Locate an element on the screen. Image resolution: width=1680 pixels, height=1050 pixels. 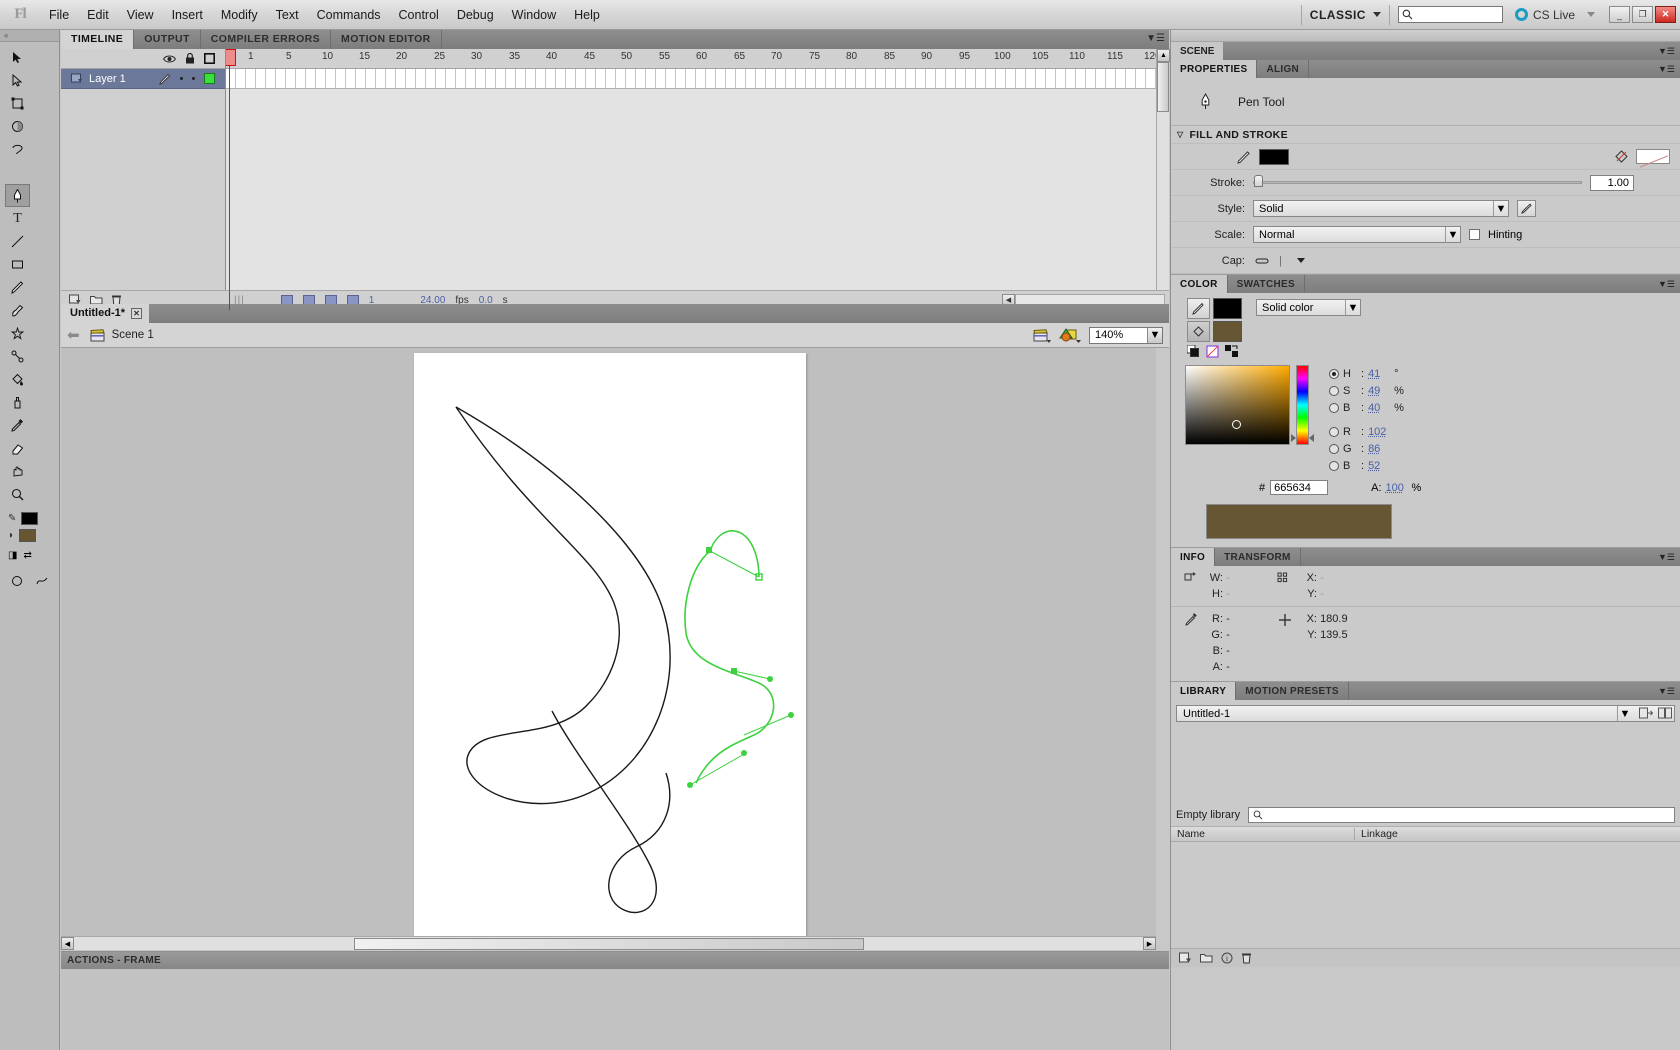
menu-window: Window is located at coordinates (534, 15).